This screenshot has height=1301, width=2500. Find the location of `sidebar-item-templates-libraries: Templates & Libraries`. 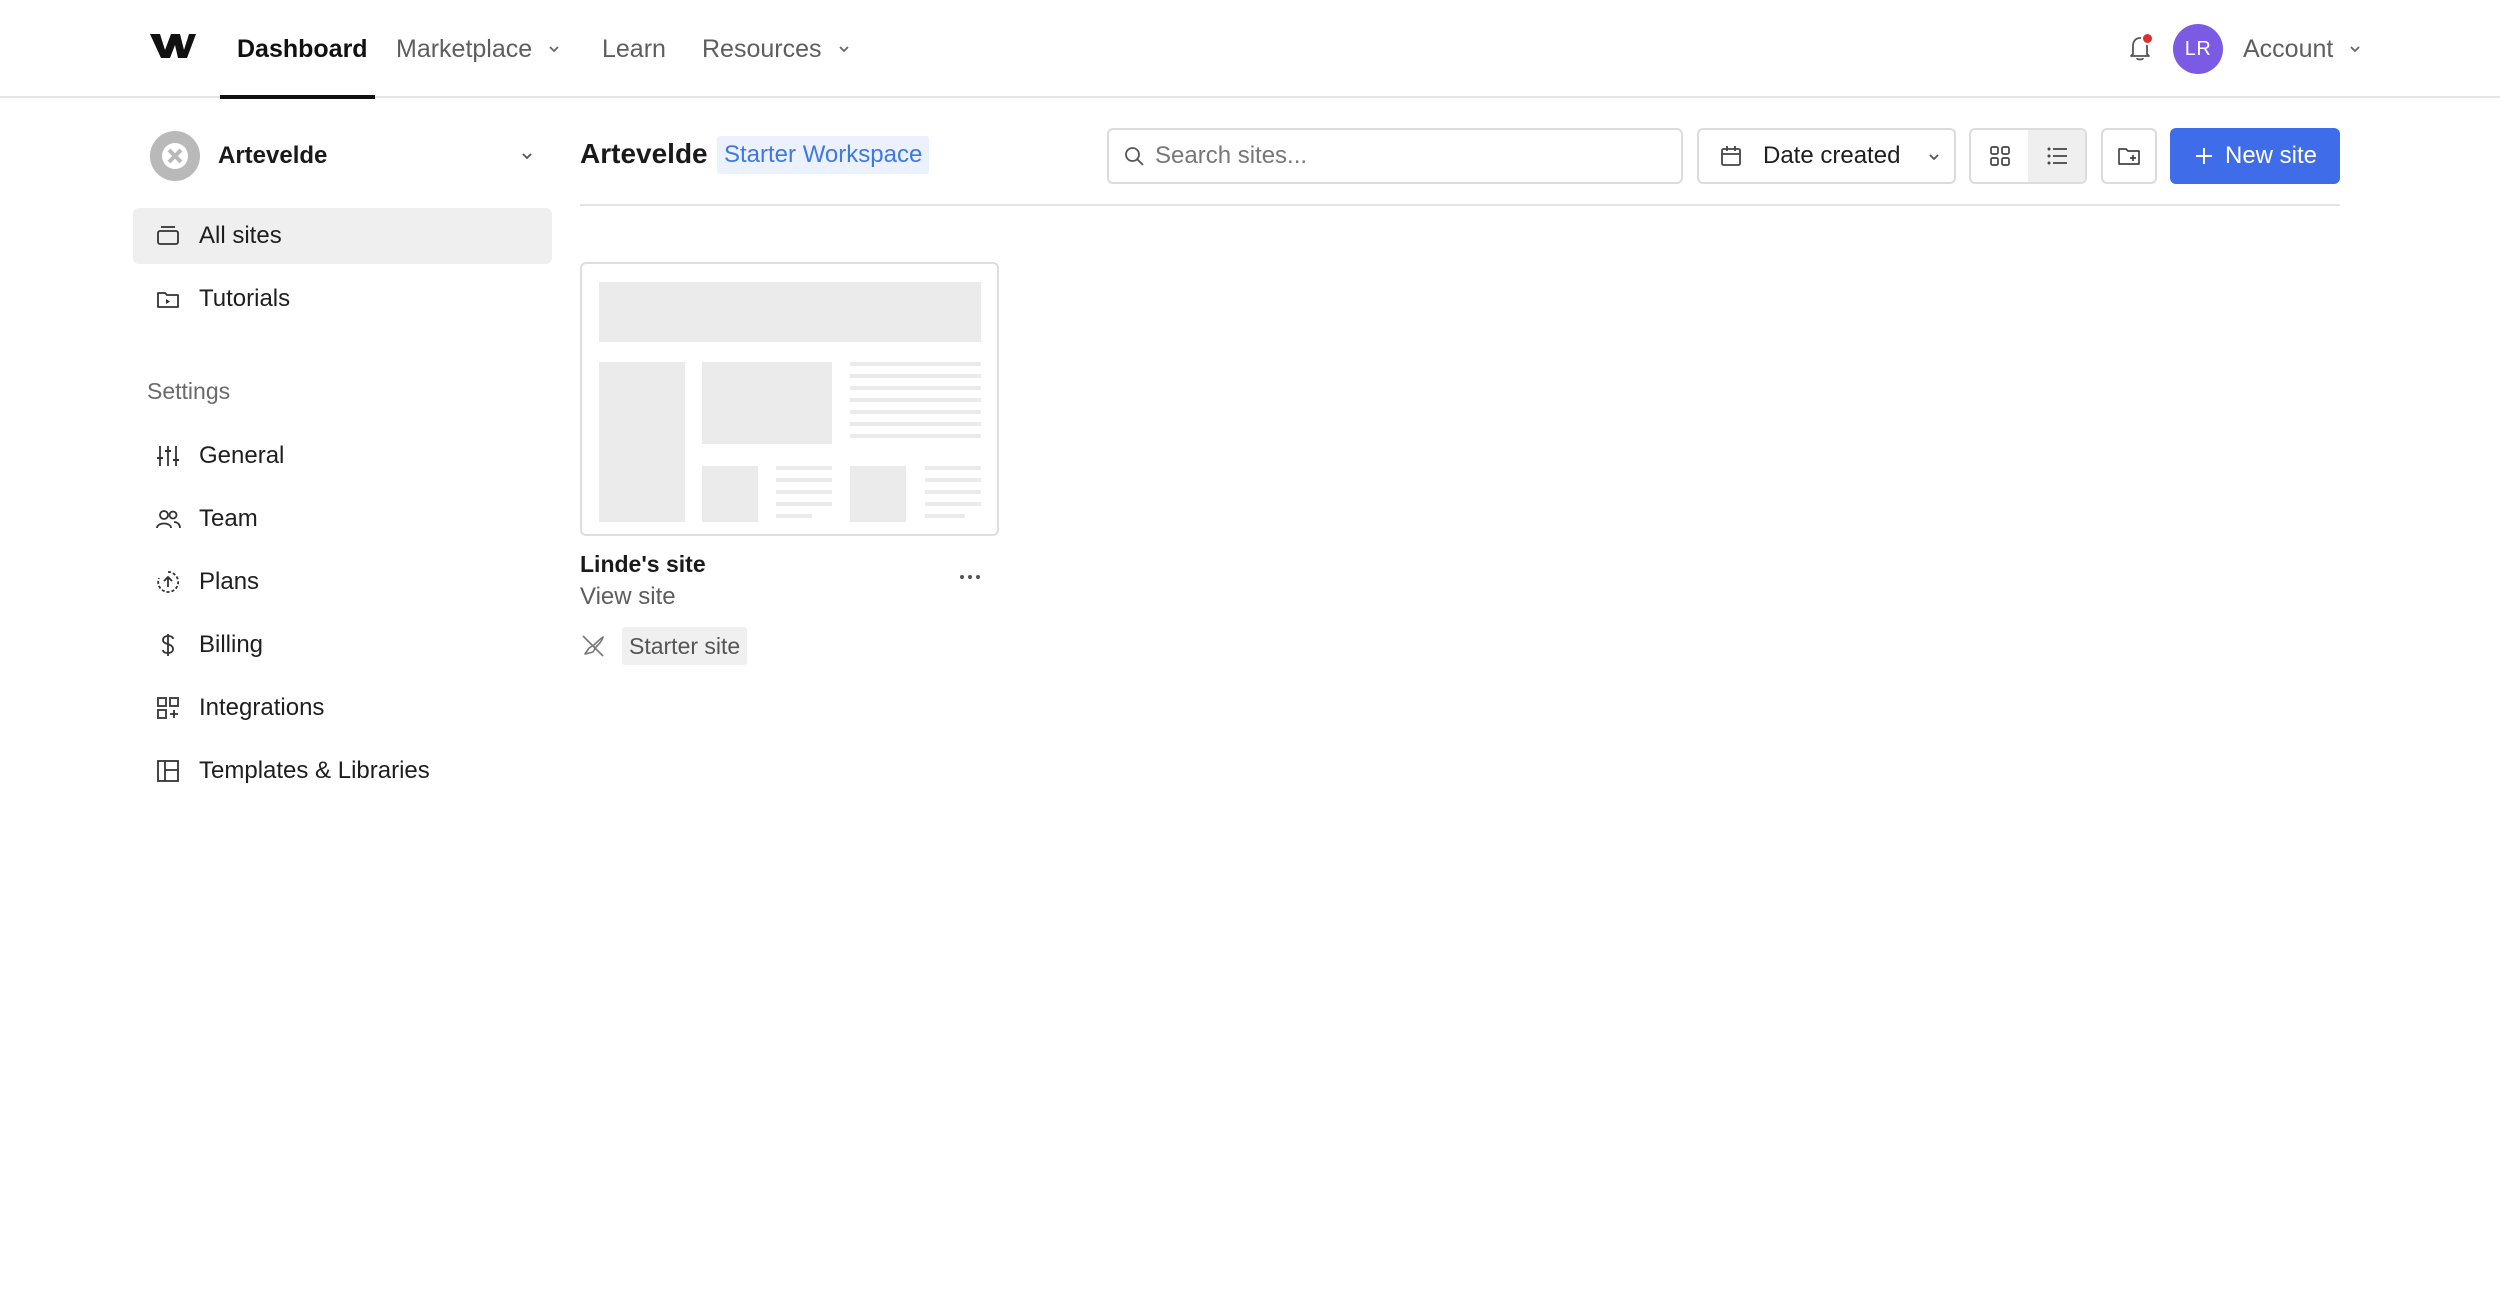

sidebar-item-templates-libraries: Templates & Libraries is located at coordinates (342, 771).